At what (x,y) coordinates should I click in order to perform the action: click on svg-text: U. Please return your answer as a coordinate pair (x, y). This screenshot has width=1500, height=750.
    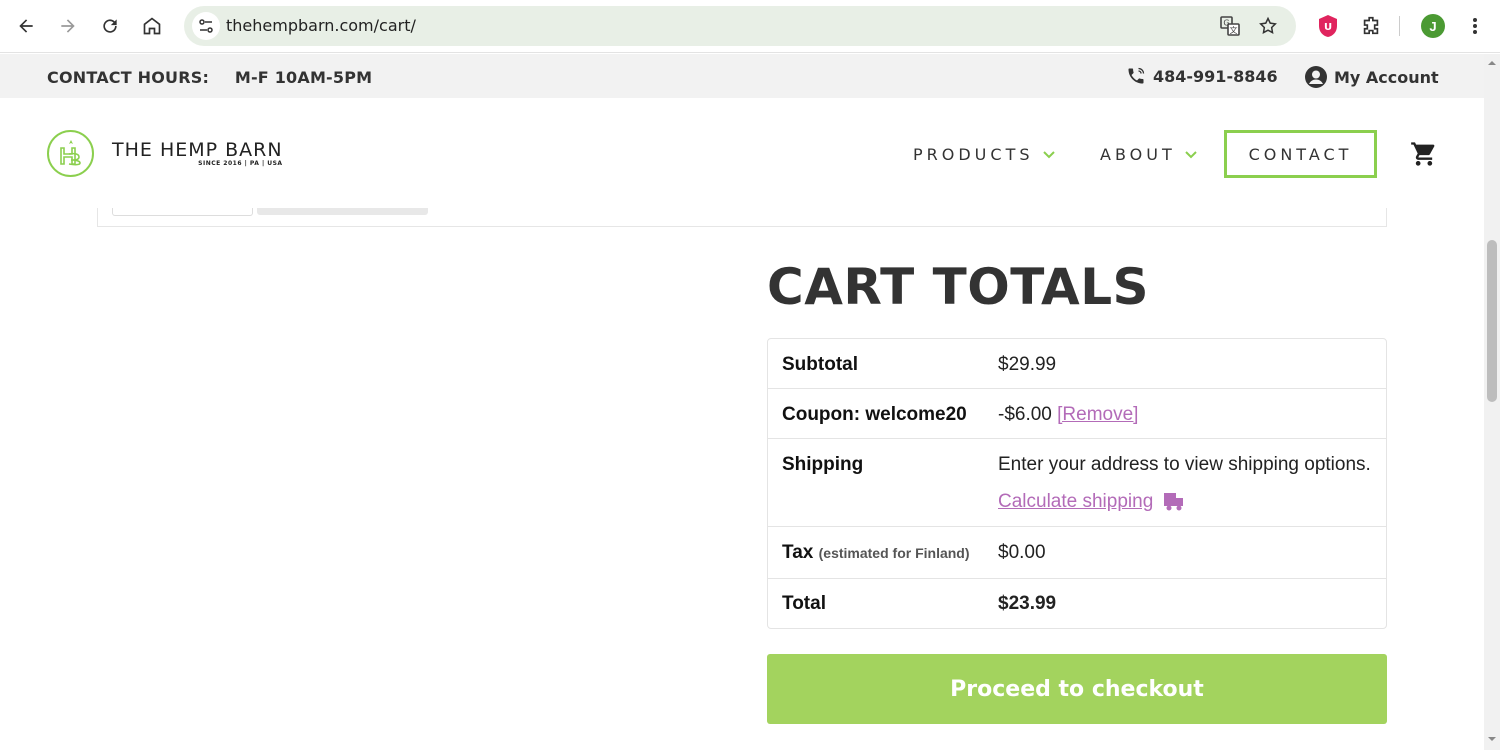
    Looking at the image, I should click on (1328, 27).